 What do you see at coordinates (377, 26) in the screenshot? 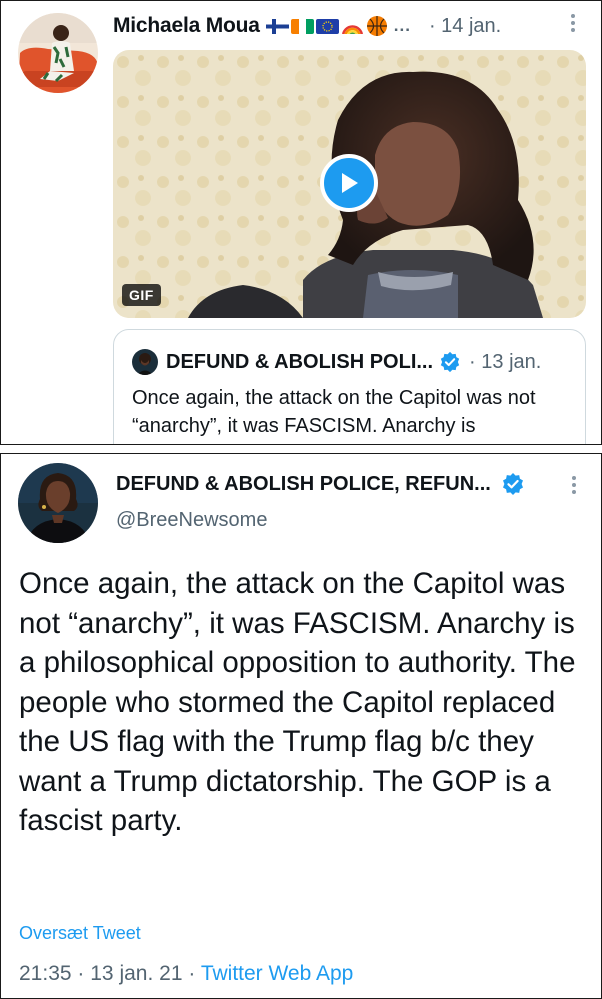
I see `basketball-icon` at bounding box center [377, 26].